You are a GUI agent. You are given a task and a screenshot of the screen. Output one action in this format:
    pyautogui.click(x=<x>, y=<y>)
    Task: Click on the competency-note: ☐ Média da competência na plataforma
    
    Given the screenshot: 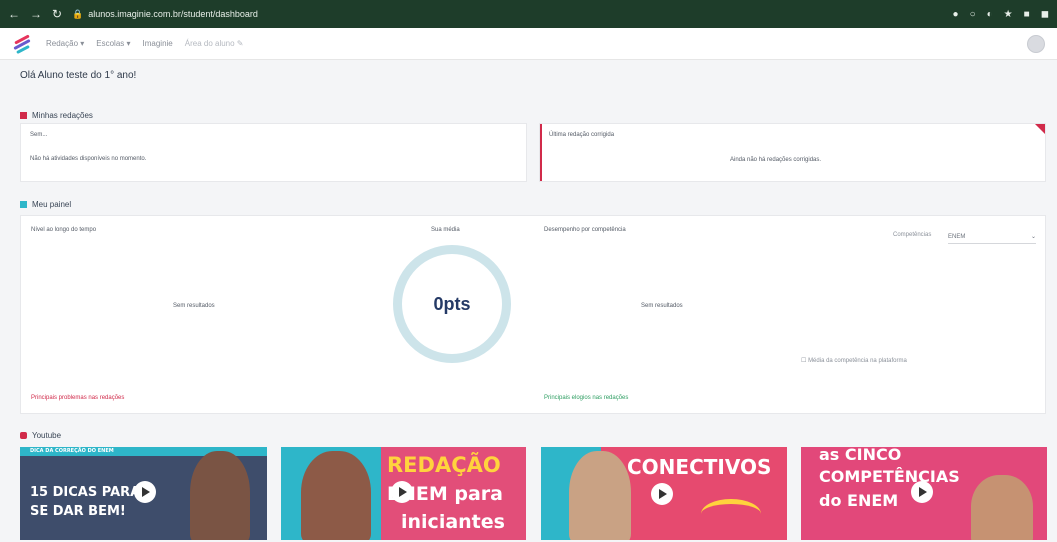 What is the action you would take?
    pyautogui.click(x=854, y=360)
    